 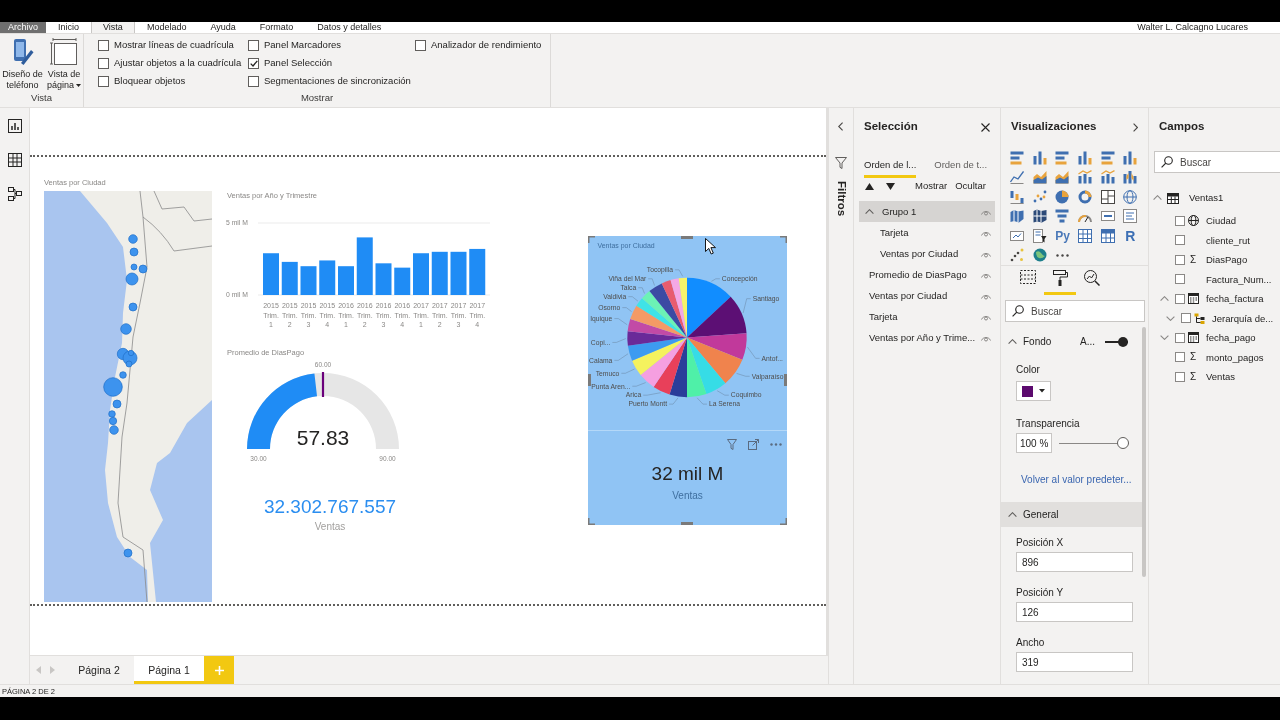 I want to click on ribbon-tab: Modelado, so click(x=166, y=27).